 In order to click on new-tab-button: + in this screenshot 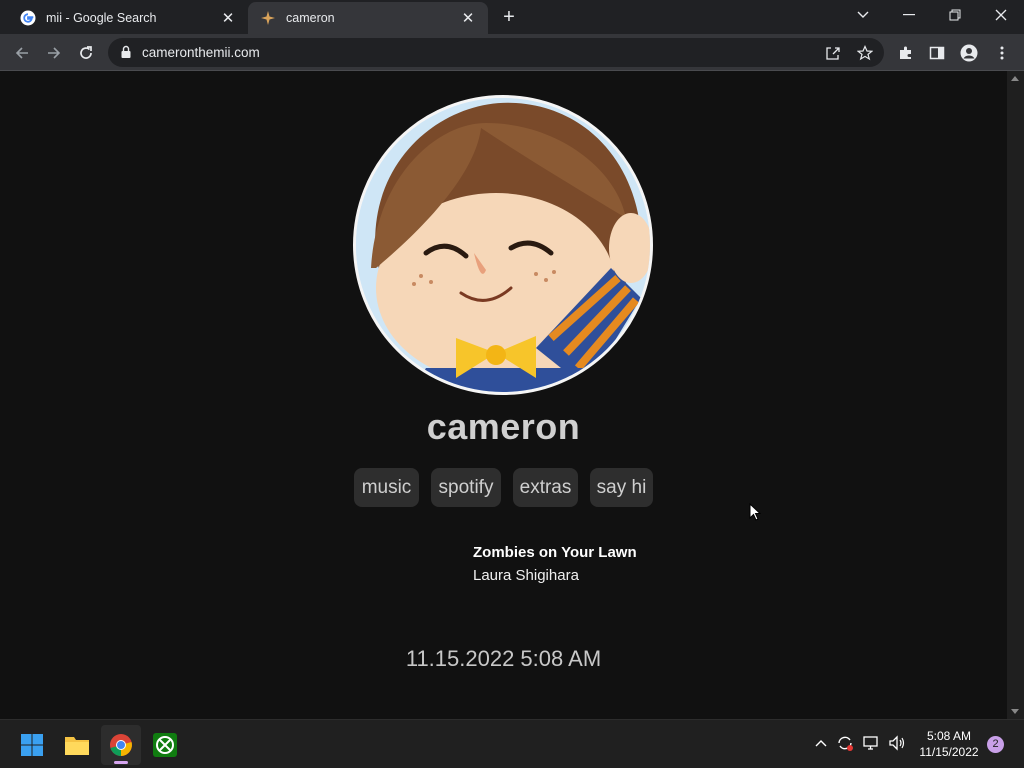, I will do `click(509, 17)`.